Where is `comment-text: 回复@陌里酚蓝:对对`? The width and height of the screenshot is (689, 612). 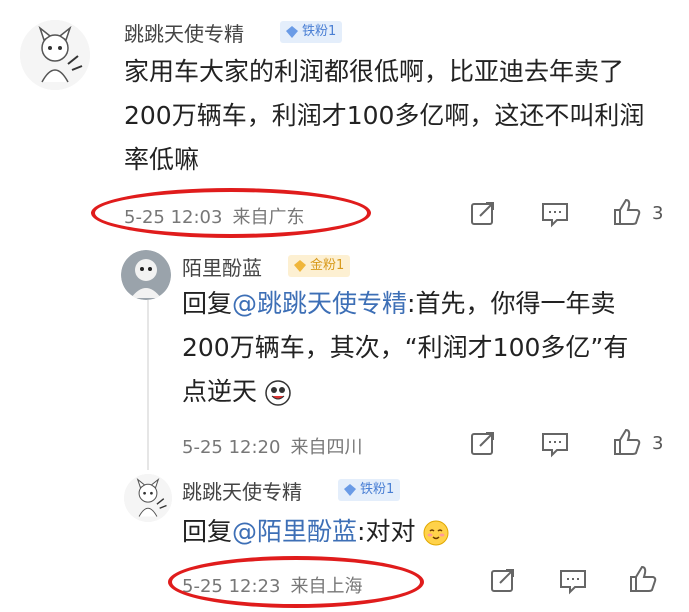 comment-text: 回复@陌里酚蓝:对对 is located at coordinates (417, 532).